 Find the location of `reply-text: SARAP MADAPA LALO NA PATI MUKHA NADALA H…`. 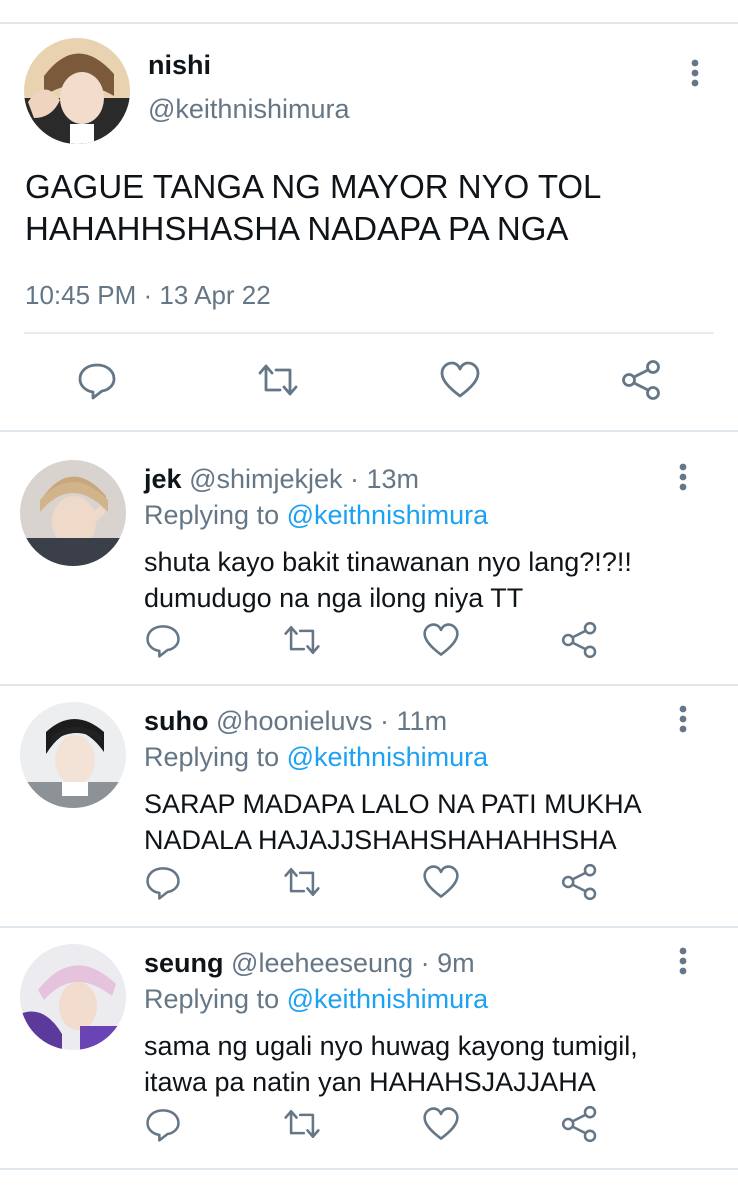

reply-text: SARAP MADAPA LALO NA PATI MUKHA NADALA H… is located at coordinates (392, 822).